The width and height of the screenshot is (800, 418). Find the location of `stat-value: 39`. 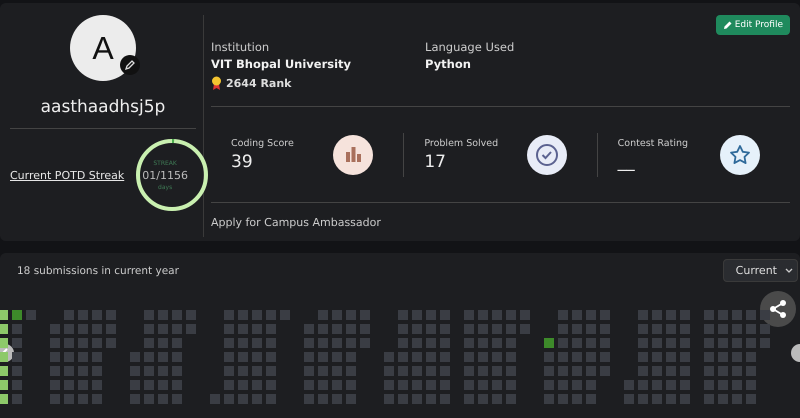

stat-value: 39 is located at coordinates (242, 162).